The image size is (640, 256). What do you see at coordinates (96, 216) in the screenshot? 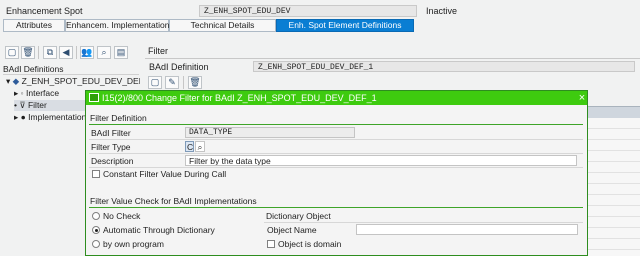
I see `radio-no-check` at bounding box center [96, 216].